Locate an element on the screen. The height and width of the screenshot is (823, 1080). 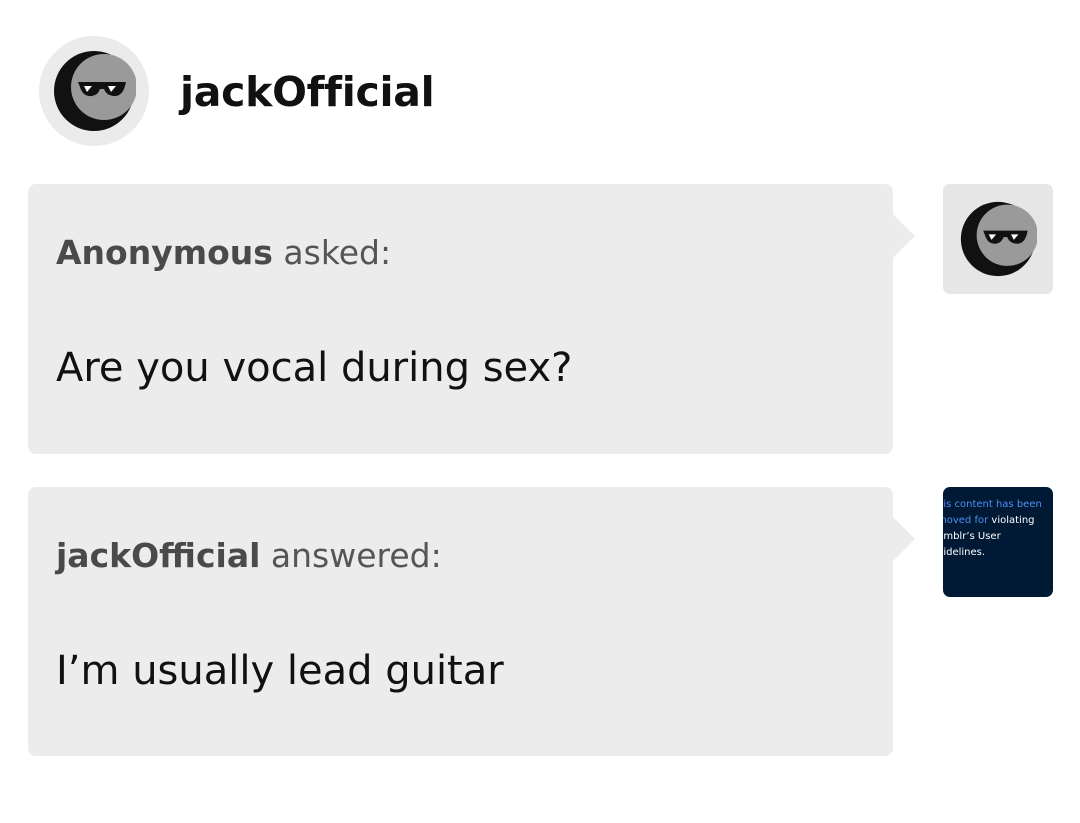
answer-text: I’m usually lead guitar is located at coordinates (280, 671).